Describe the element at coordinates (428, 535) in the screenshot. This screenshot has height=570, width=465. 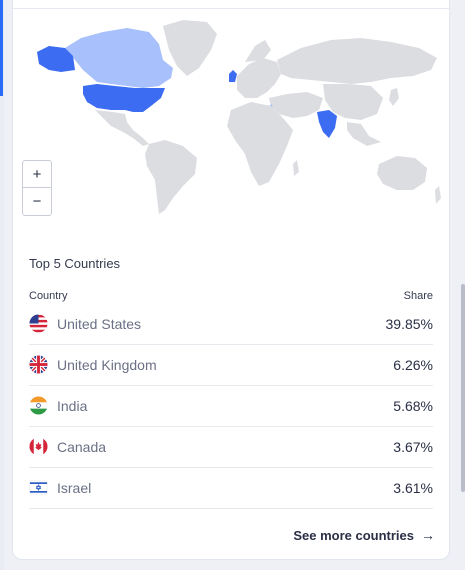
I see `arrow-right-icon: →` at that location.